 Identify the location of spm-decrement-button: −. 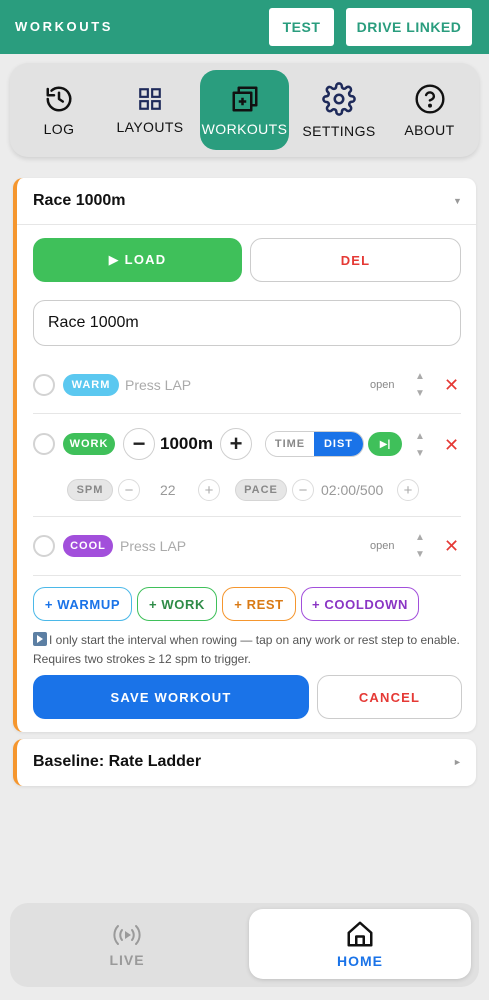
(129, 490).